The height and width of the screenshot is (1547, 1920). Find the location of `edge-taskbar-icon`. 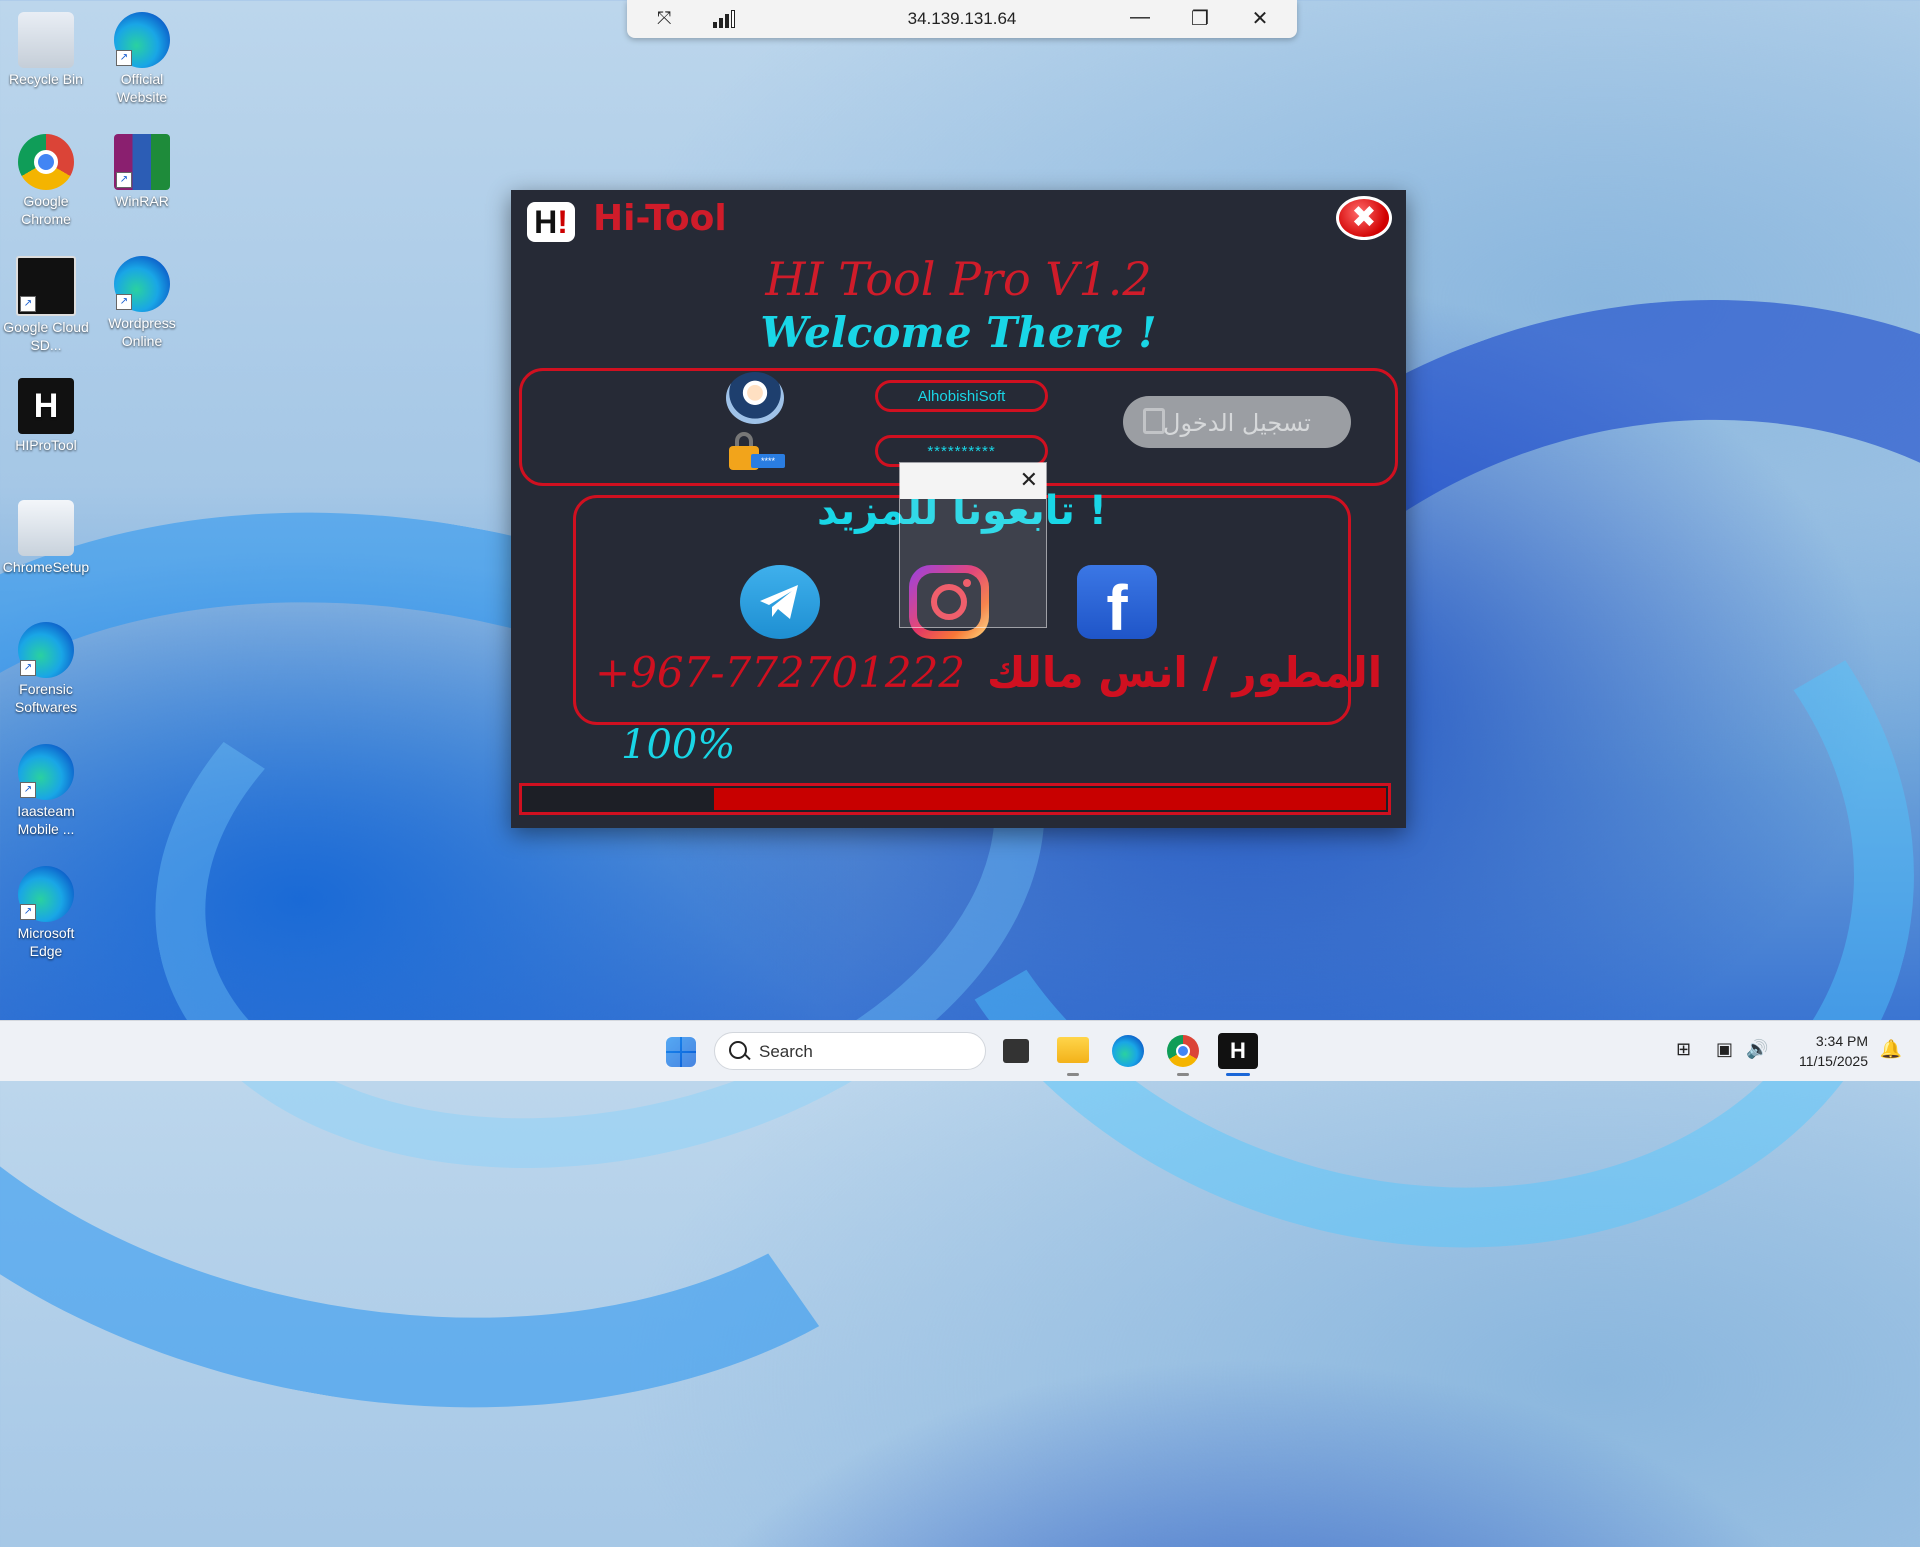

edge-taskbar-icon is located at coordinates (1128, 1051).